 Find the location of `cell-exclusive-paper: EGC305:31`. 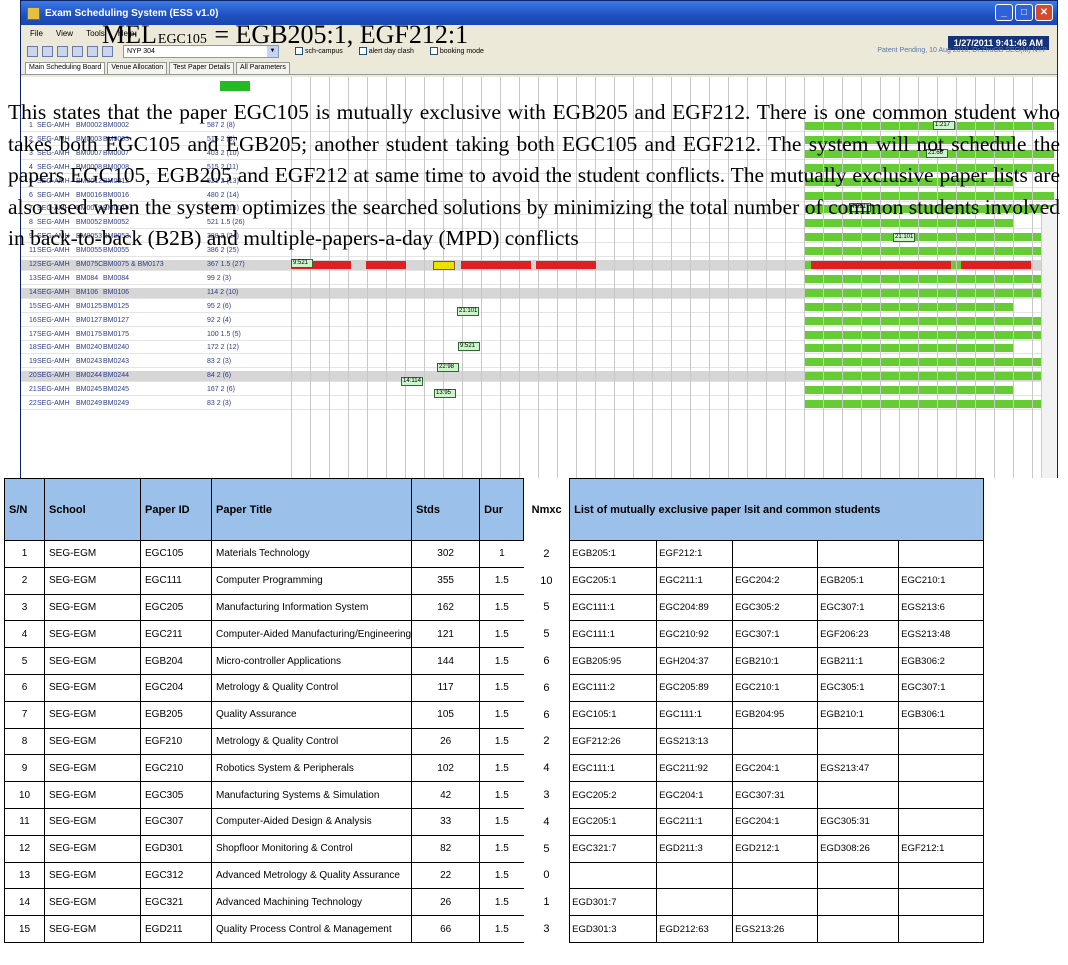

cell-exclusive-paper: EGC305:31 is located at coordinates (858, 821).